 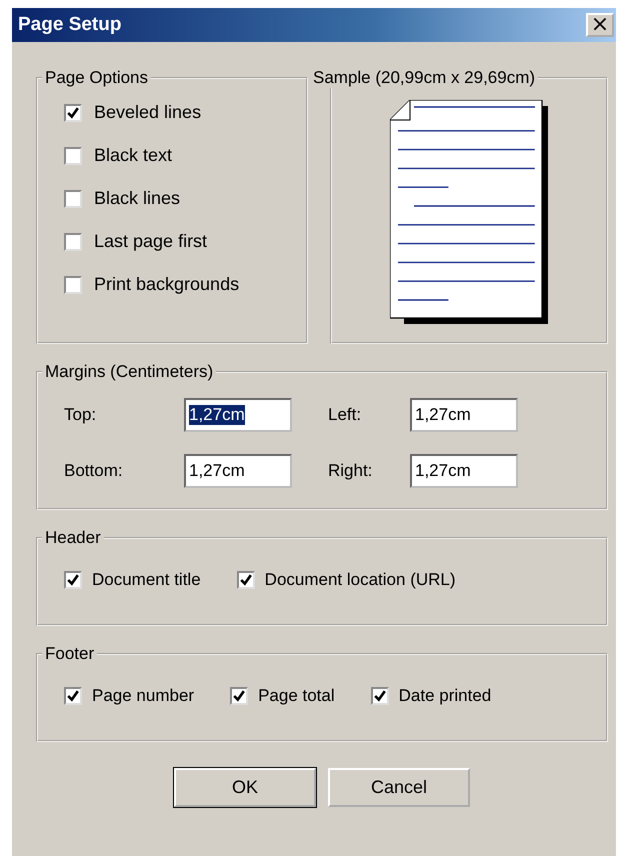 I want to click on group-title: Page Options, so click(x=97, y=78).